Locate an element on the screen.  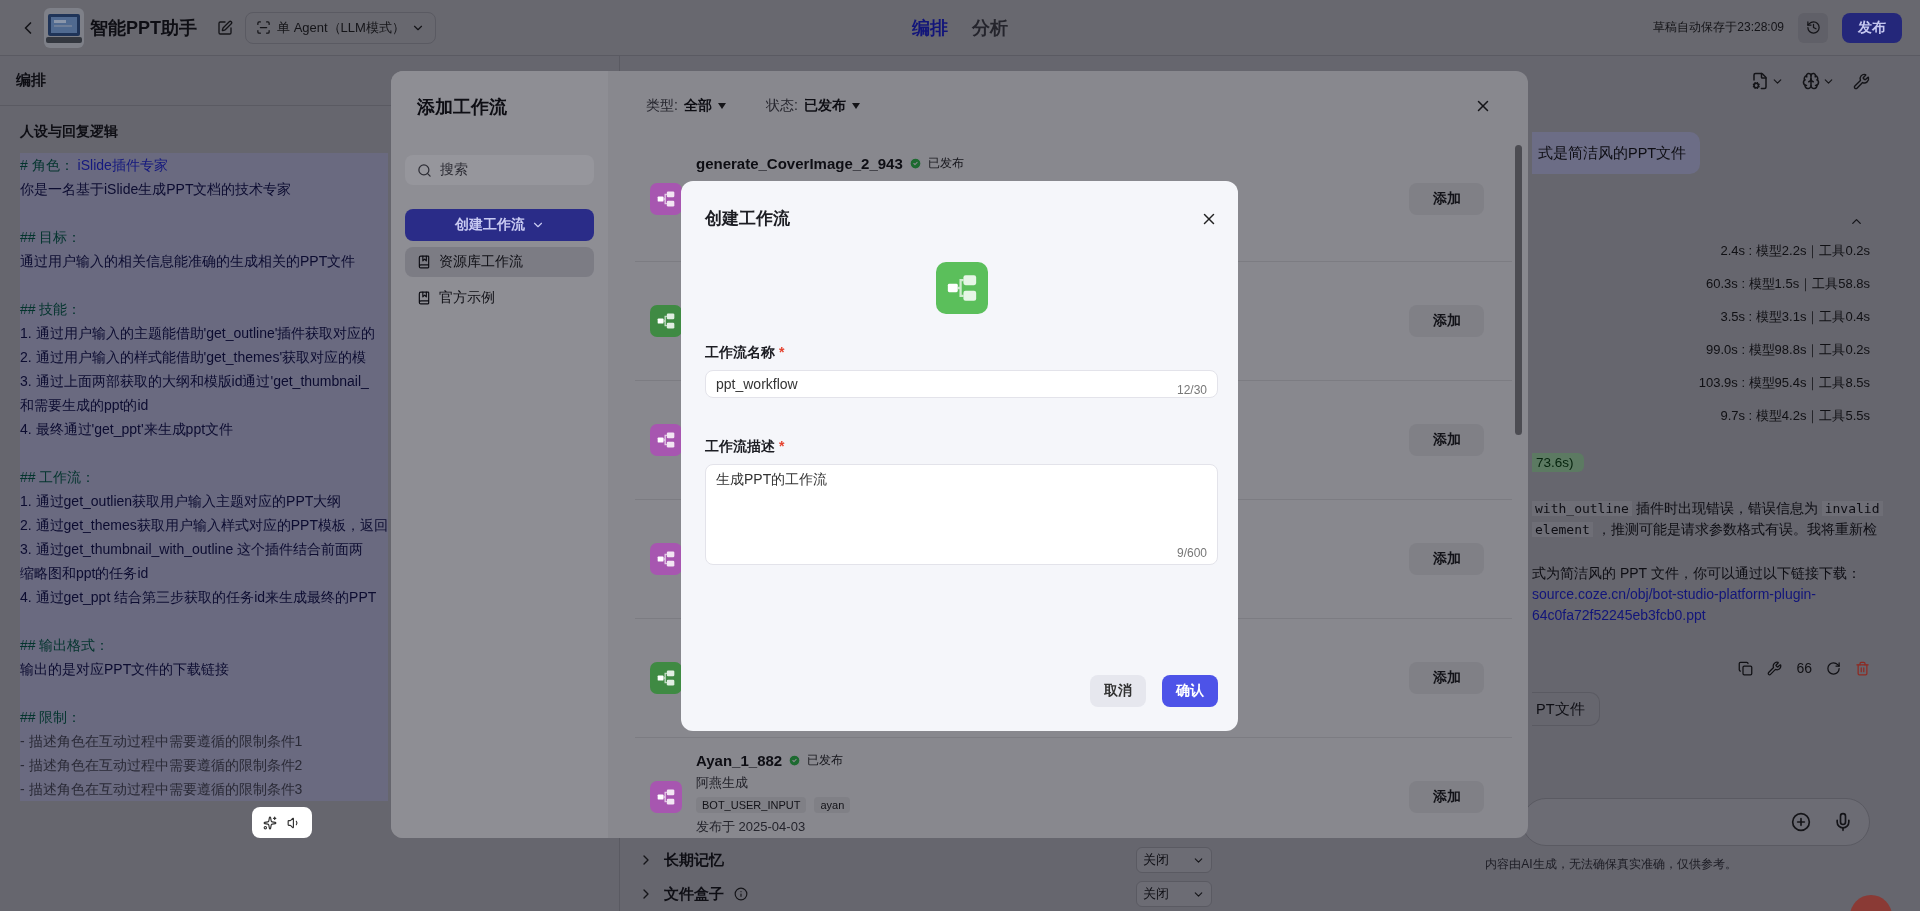
prompt-line: 通过用户输入的相关信息能准确的生成相关的PPT文件 is located at coordinates (188, 261).